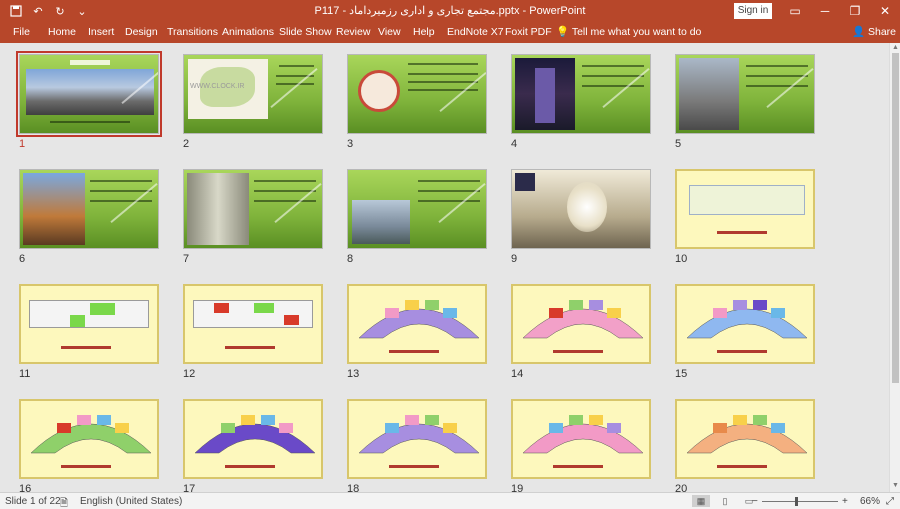 The width and height of the screenshot is (900, 509). Describe the element at coordinates (353, 374) in the screenshot. I see `slide-number: 13` at that location.